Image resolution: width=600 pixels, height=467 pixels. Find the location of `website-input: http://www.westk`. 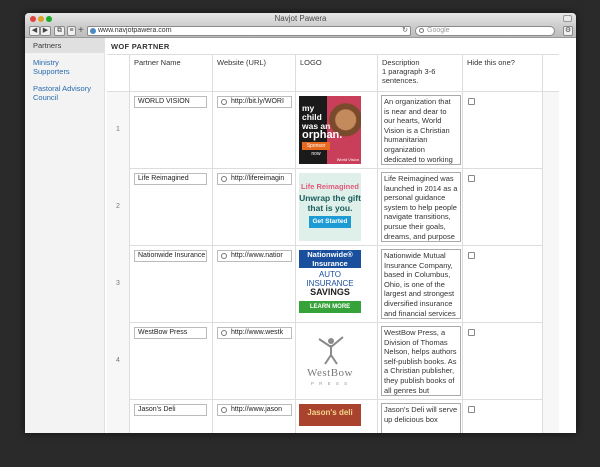

website-input: http://www.westk is located at coordinates (254, 333).